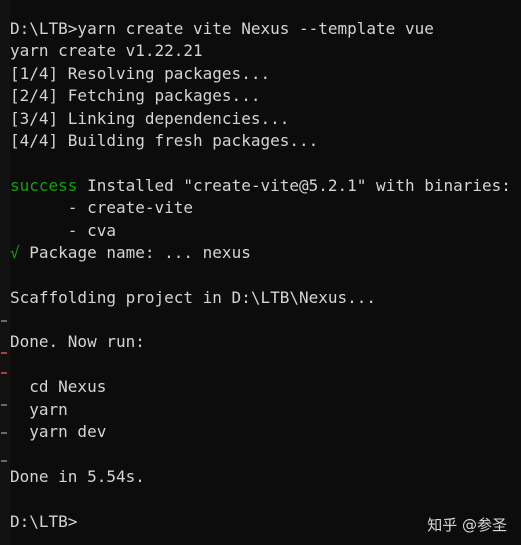 Image resolution: width=521 pixels, height=545 pixels. I want to click on prompt-text: Package name: ... nexus, so click(135, 252).